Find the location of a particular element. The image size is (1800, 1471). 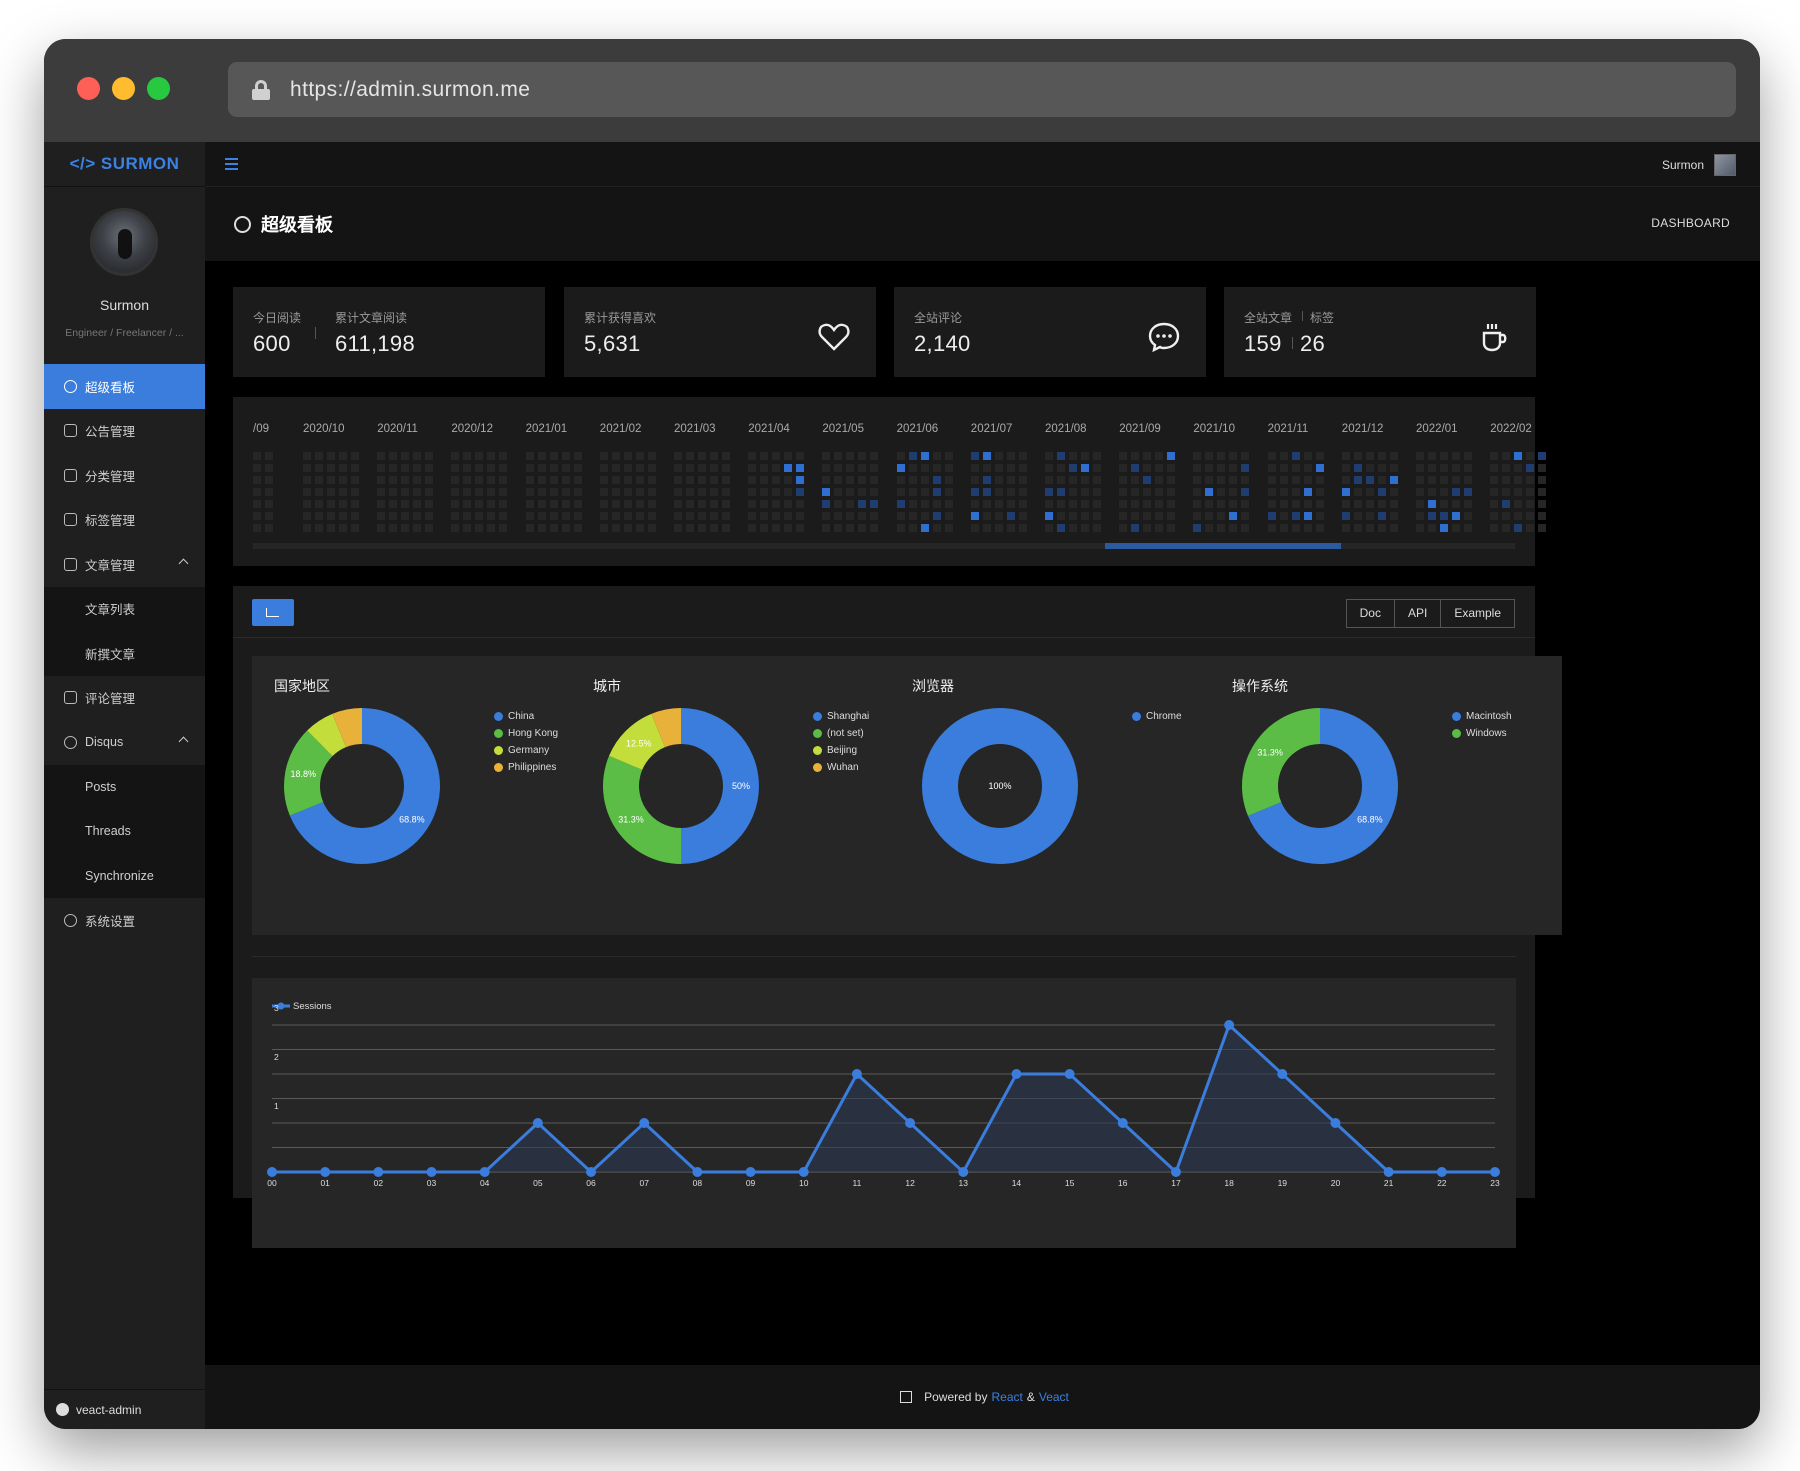

sidebar-item-new-article: 新撰文章 is located at coordinates (124, 653).